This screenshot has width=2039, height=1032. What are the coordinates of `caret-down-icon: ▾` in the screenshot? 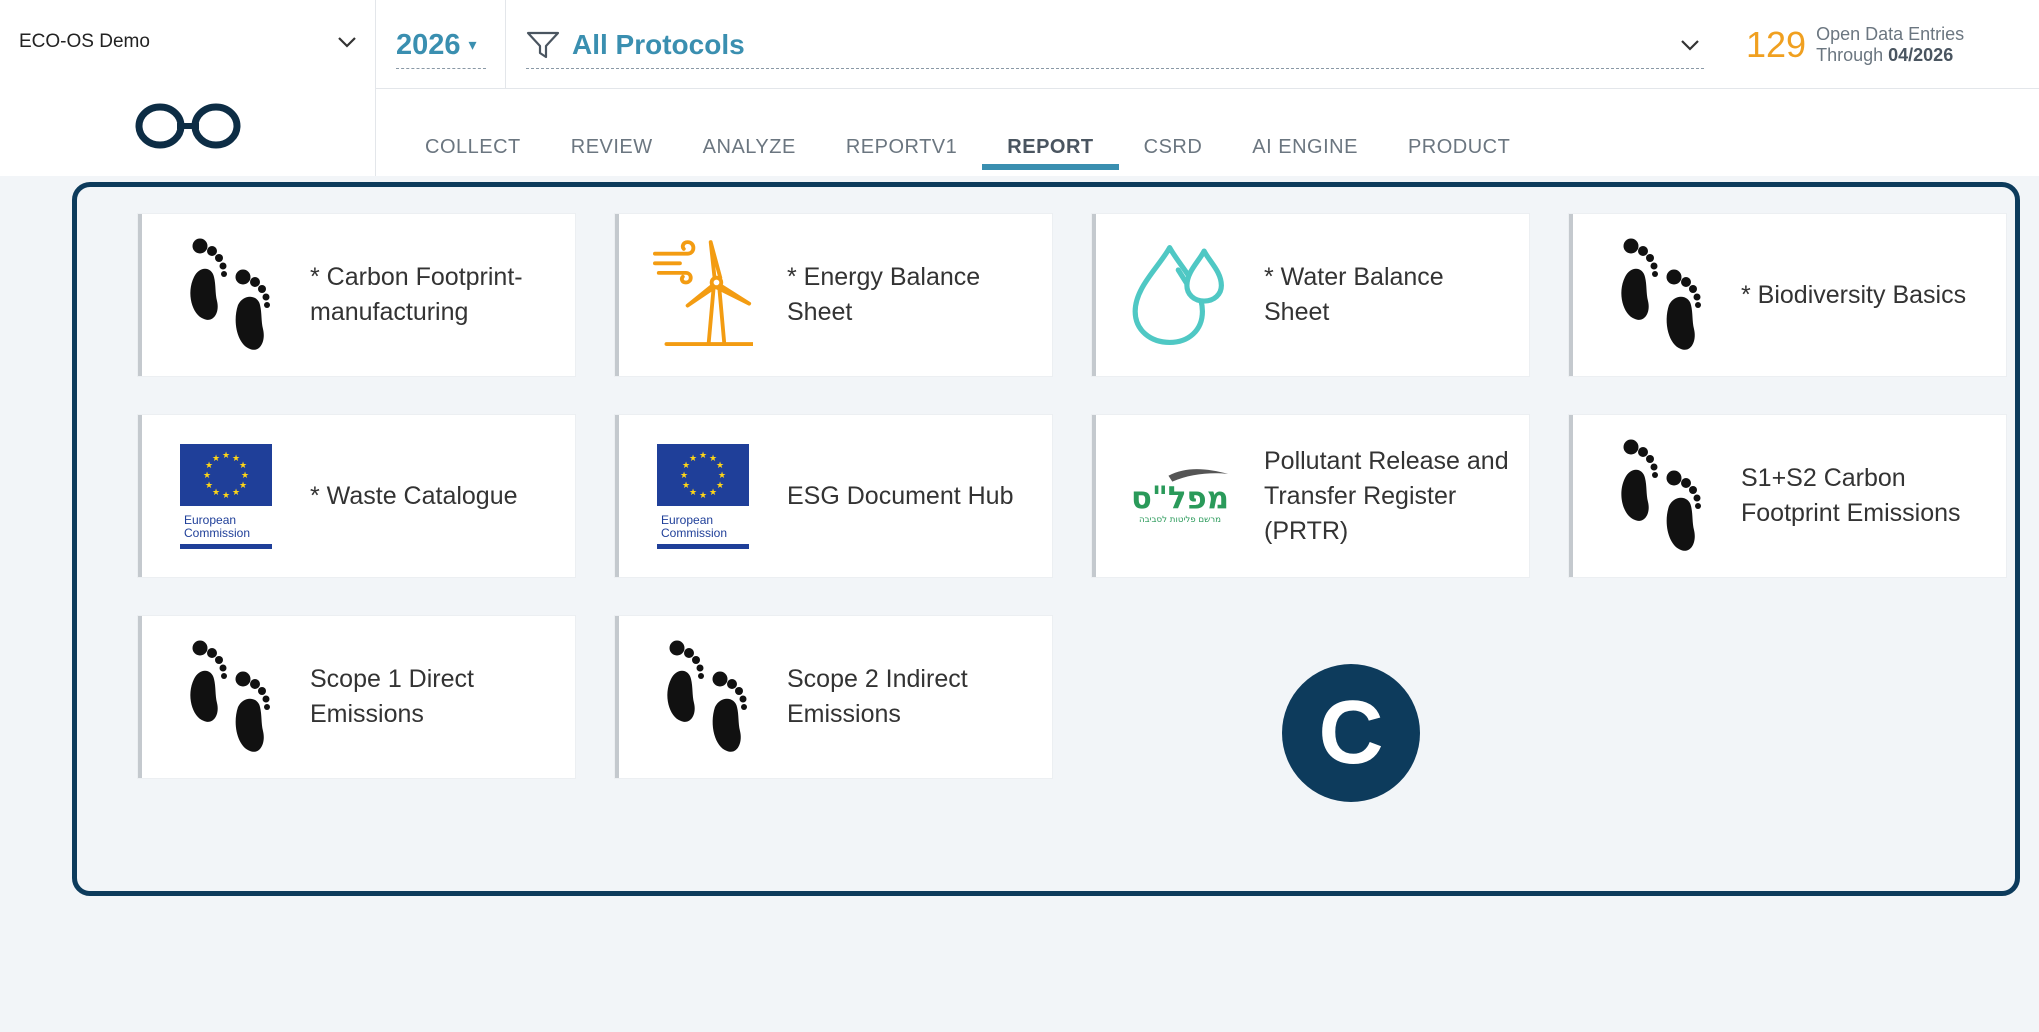 It's located at (472, 45).